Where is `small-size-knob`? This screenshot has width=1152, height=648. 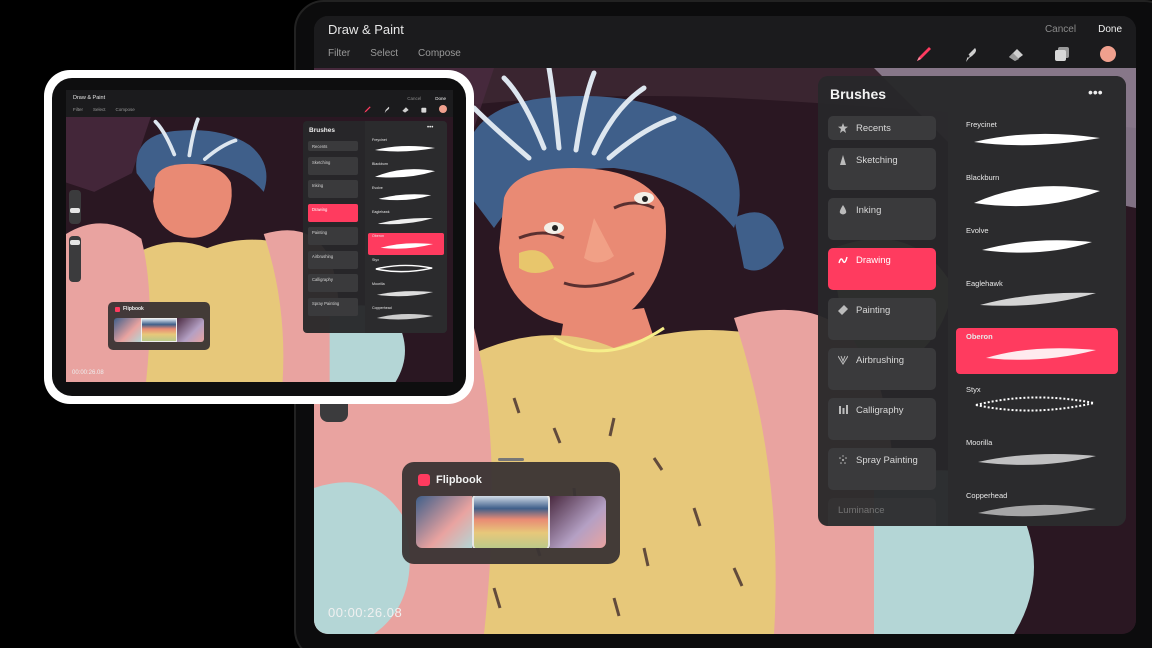
small-size-knob is located at coordinates (75, 210).